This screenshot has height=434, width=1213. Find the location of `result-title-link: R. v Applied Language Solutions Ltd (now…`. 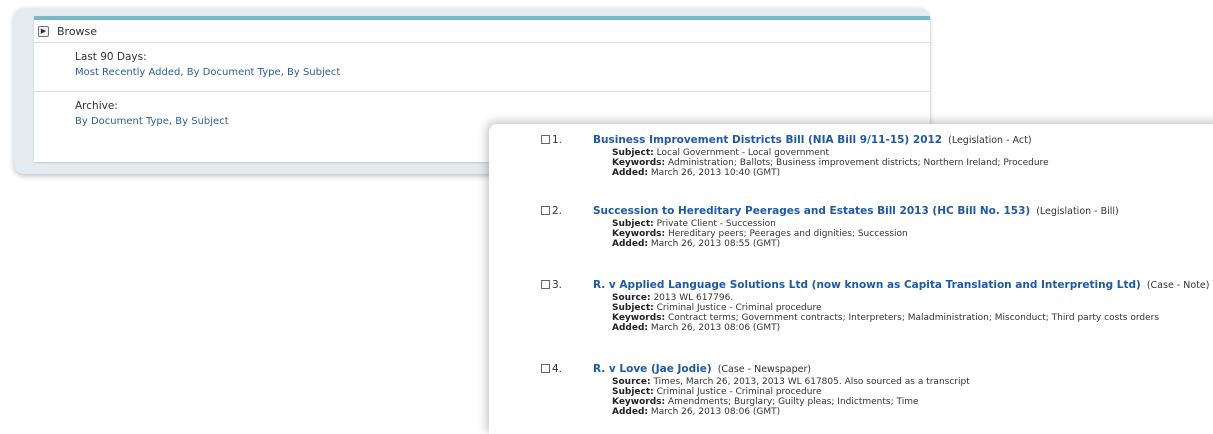

result-title-link: R. v Applied Language Solutions Ltd (now… is located at coordinates (867, 285).